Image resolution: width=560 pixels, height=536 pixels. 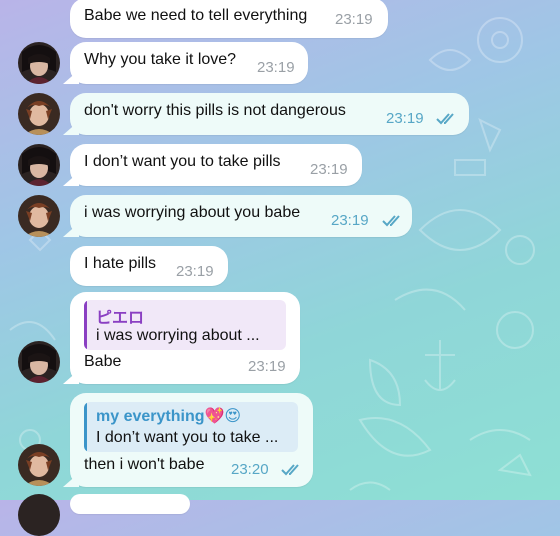 I want to click on message-bubble: I don’t want you to take pills 23:19, so click(x=216, y=165).